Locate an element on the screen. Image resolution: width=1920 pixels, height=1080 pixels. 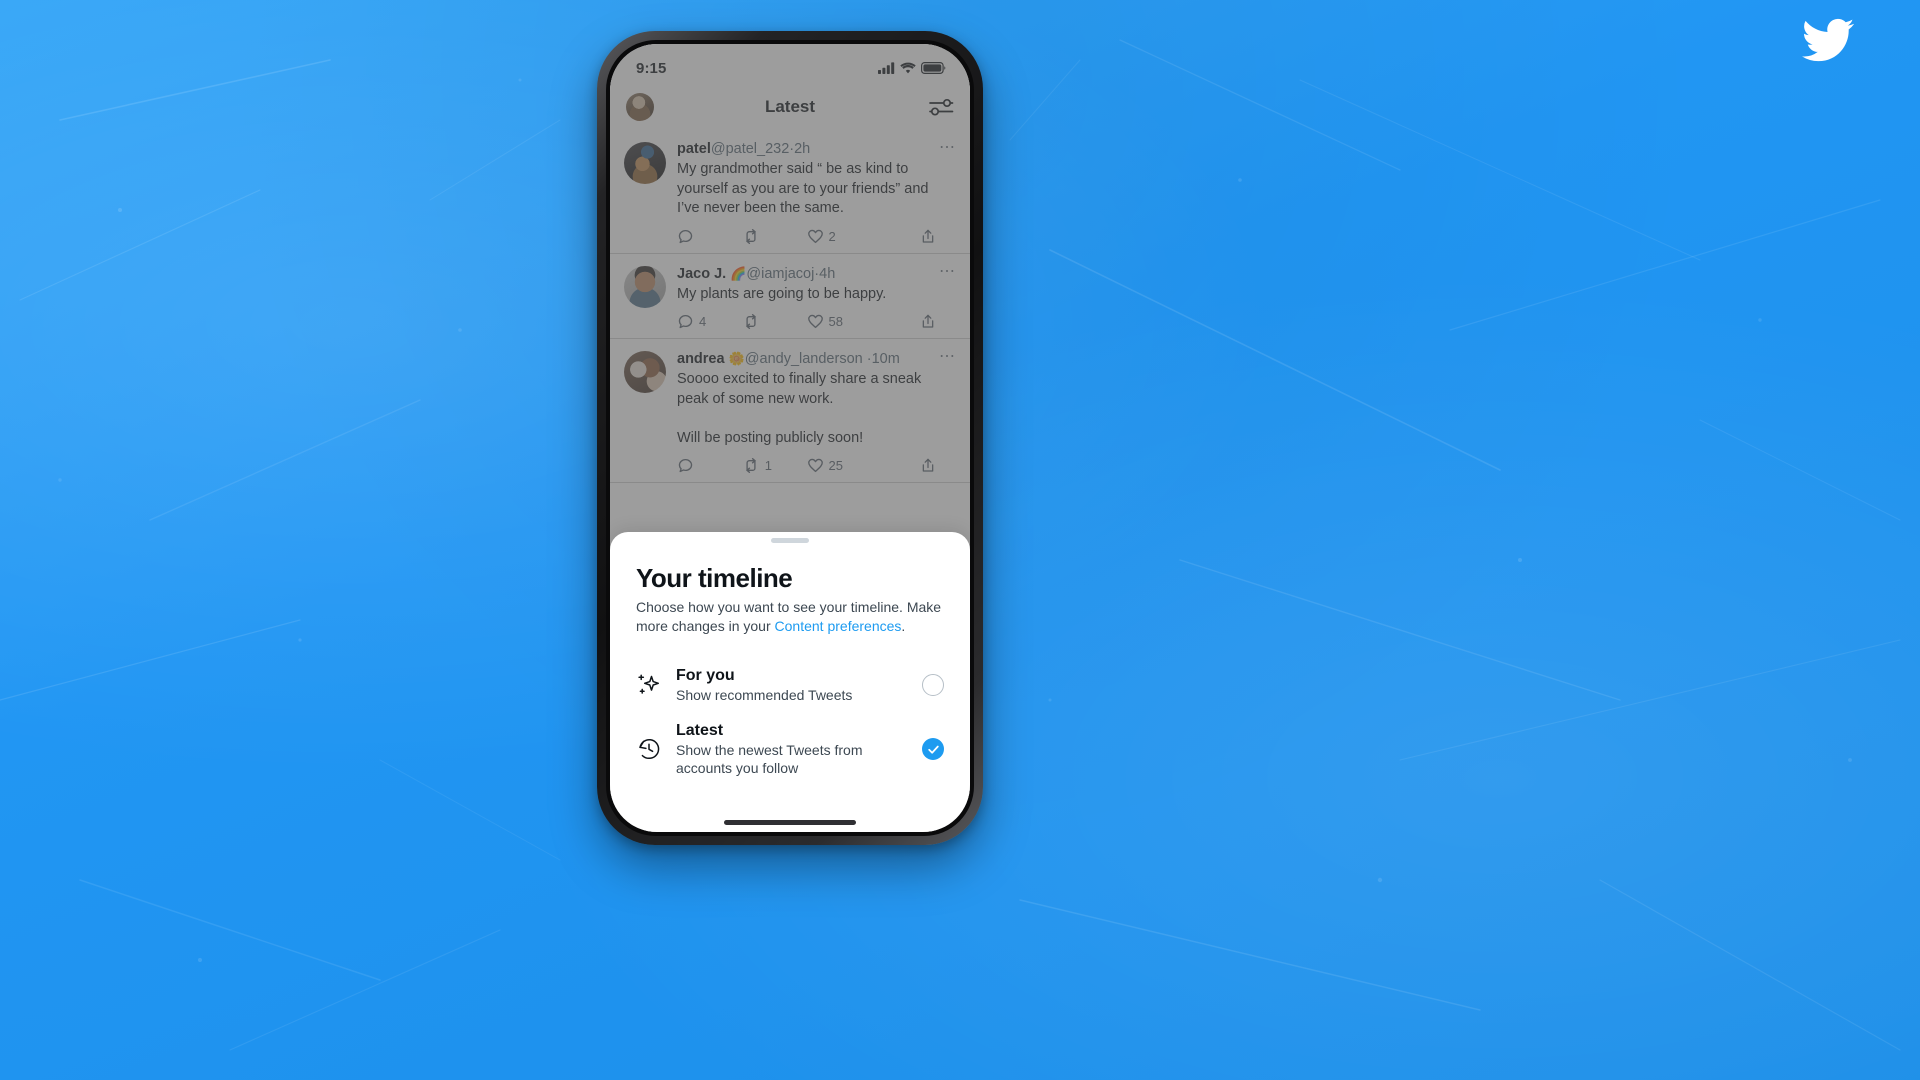
wifi-icon is located at coordinates (908, 68).